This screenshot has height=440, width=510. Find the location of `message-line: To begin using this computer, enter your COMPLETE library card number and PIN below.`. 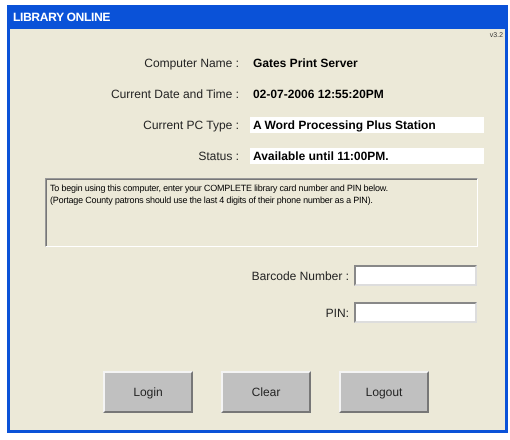

message-line: To begin using this computer, enter your COMPLETE library card number and PIN below. is located at coordinates (219, 188).